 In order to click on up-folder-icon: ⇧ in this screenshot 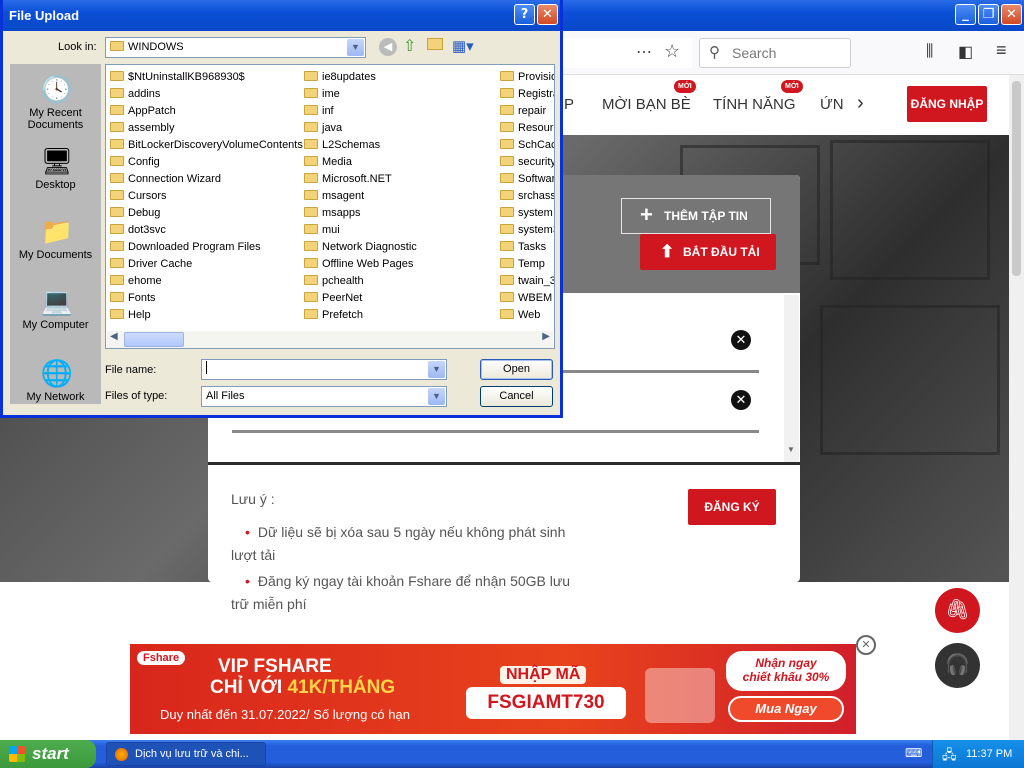, I will do `click(409, 46)`.